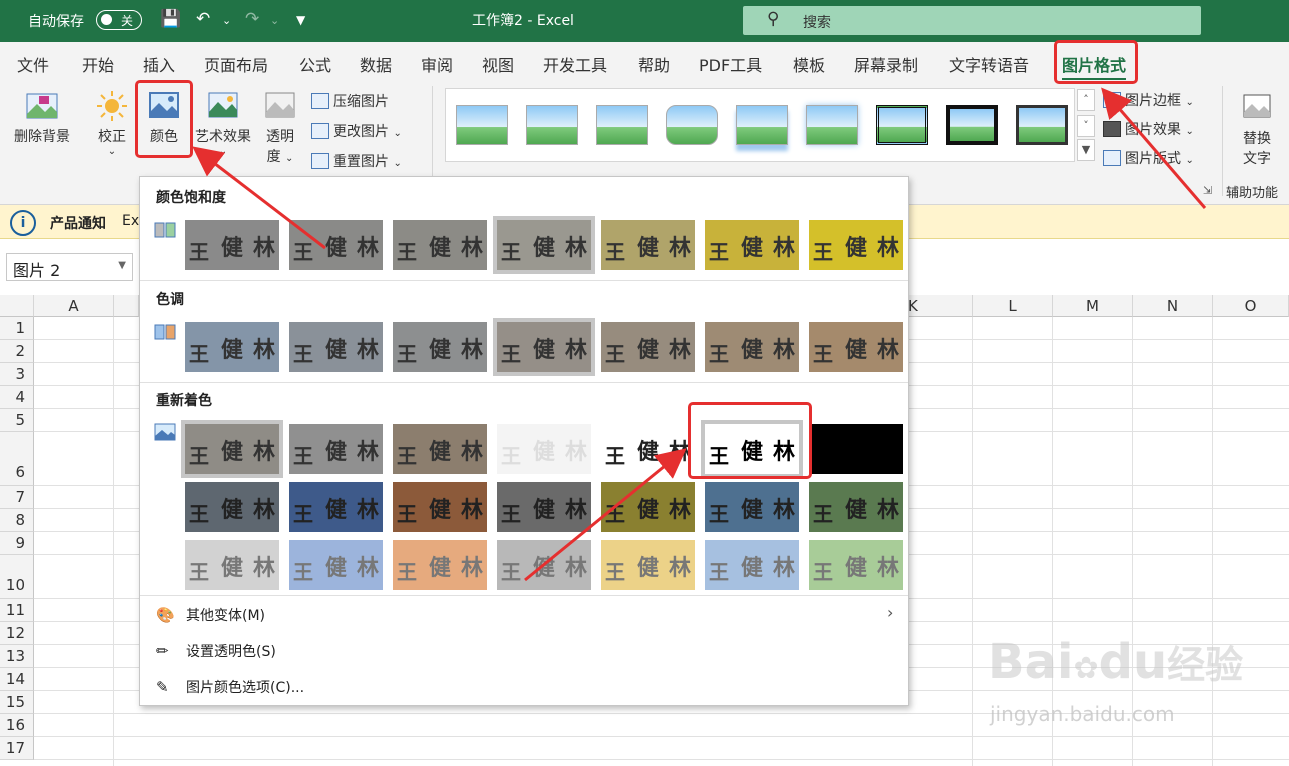 The width and height of the screenshot is (1289, 766). I want to click on tab-formulas: 公式, so click(315, 64).